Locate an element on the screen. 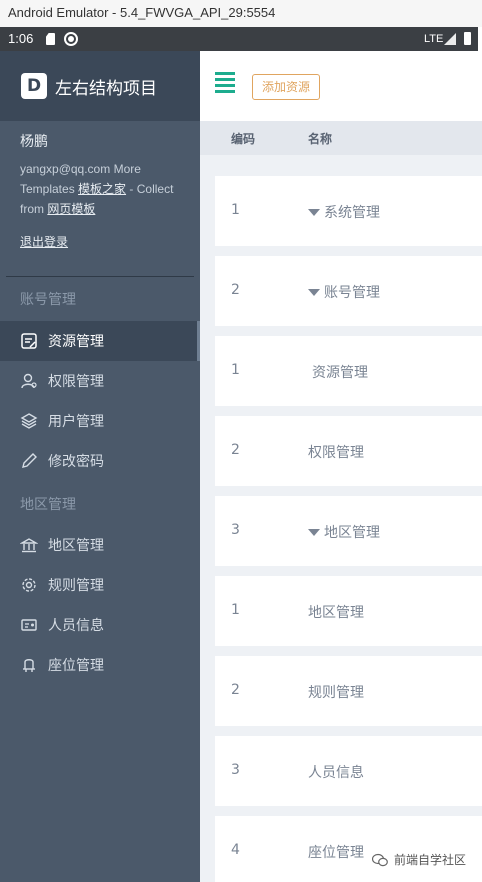 This screenshot has height=882, width=482. sidebar-item-rules: 规则管理 is located at coordinates (100, 585).